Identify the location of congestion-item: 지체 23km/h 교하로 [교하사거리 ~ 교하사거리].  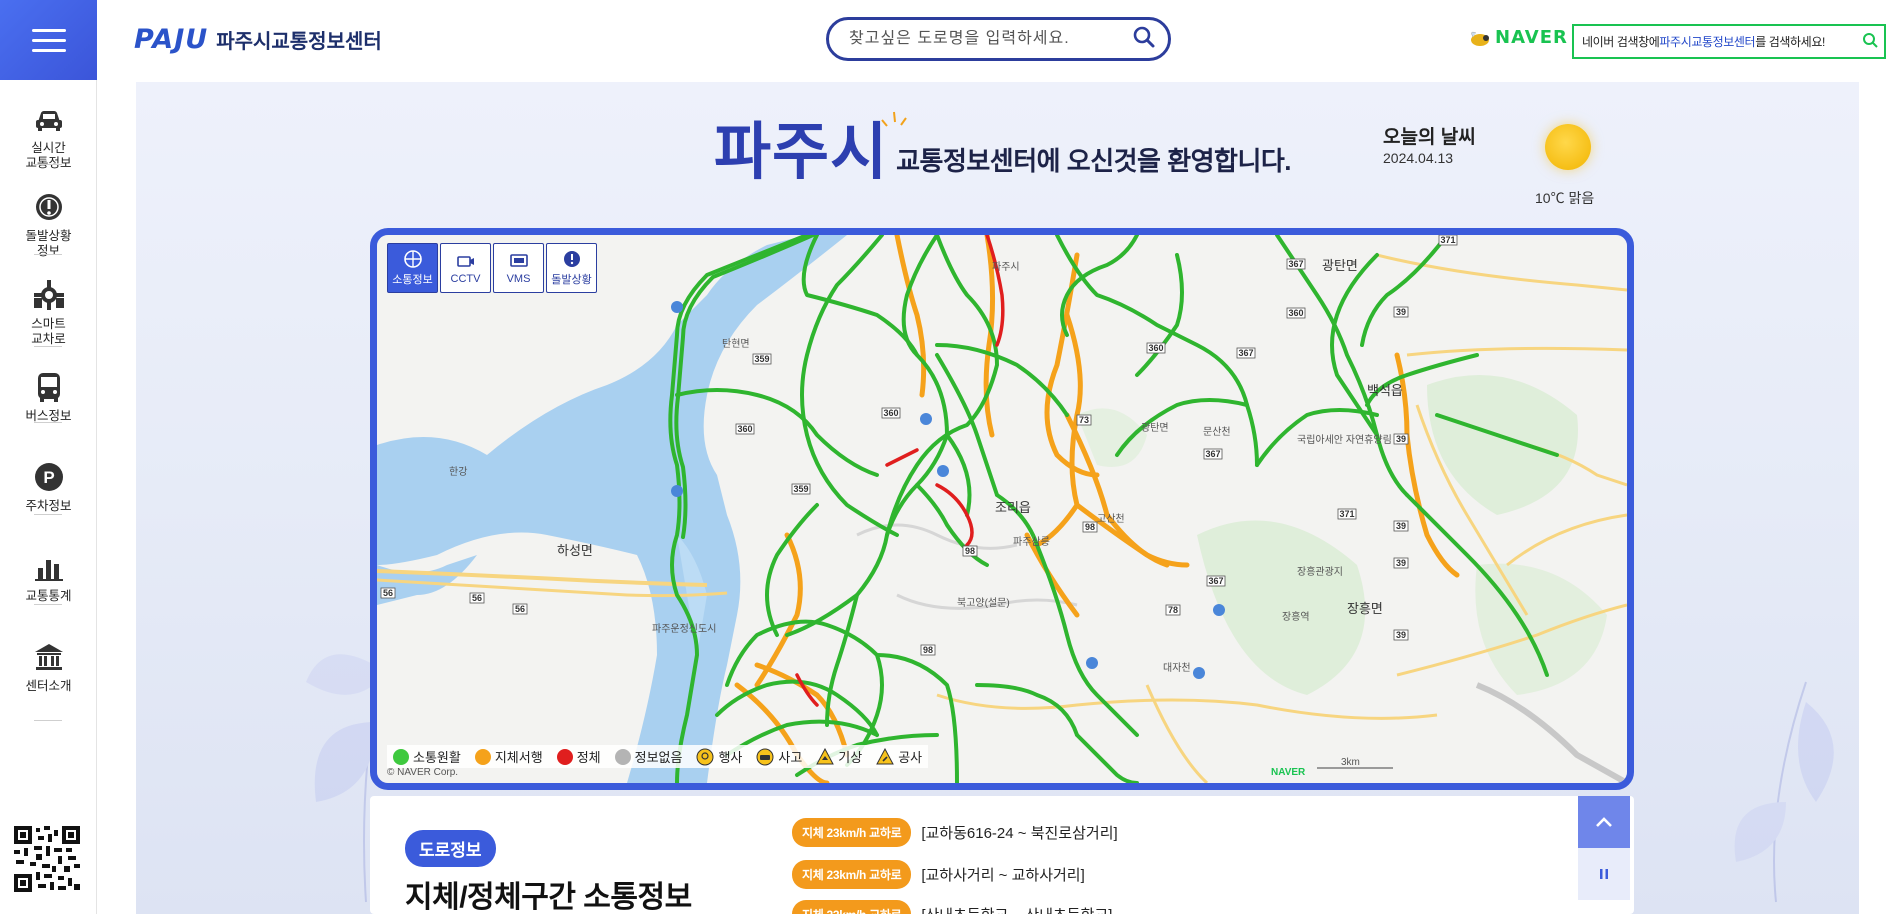
(938, 874).